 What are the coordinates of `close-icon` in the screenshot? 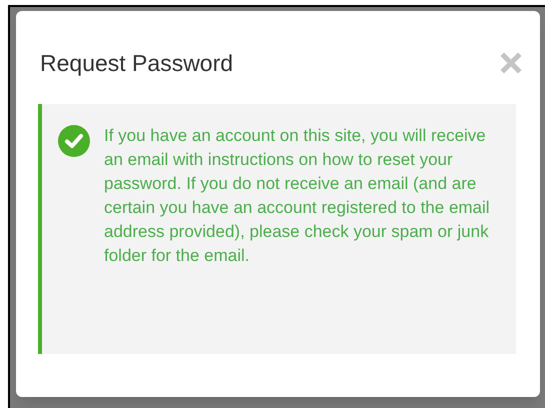 It's located at (511, 63).